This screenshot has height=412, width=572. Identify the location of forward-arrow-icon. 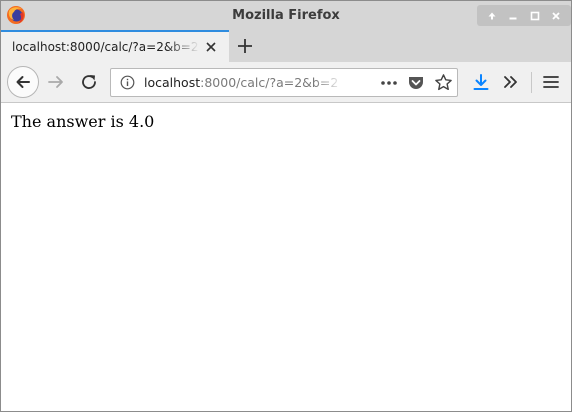
(56, 82).